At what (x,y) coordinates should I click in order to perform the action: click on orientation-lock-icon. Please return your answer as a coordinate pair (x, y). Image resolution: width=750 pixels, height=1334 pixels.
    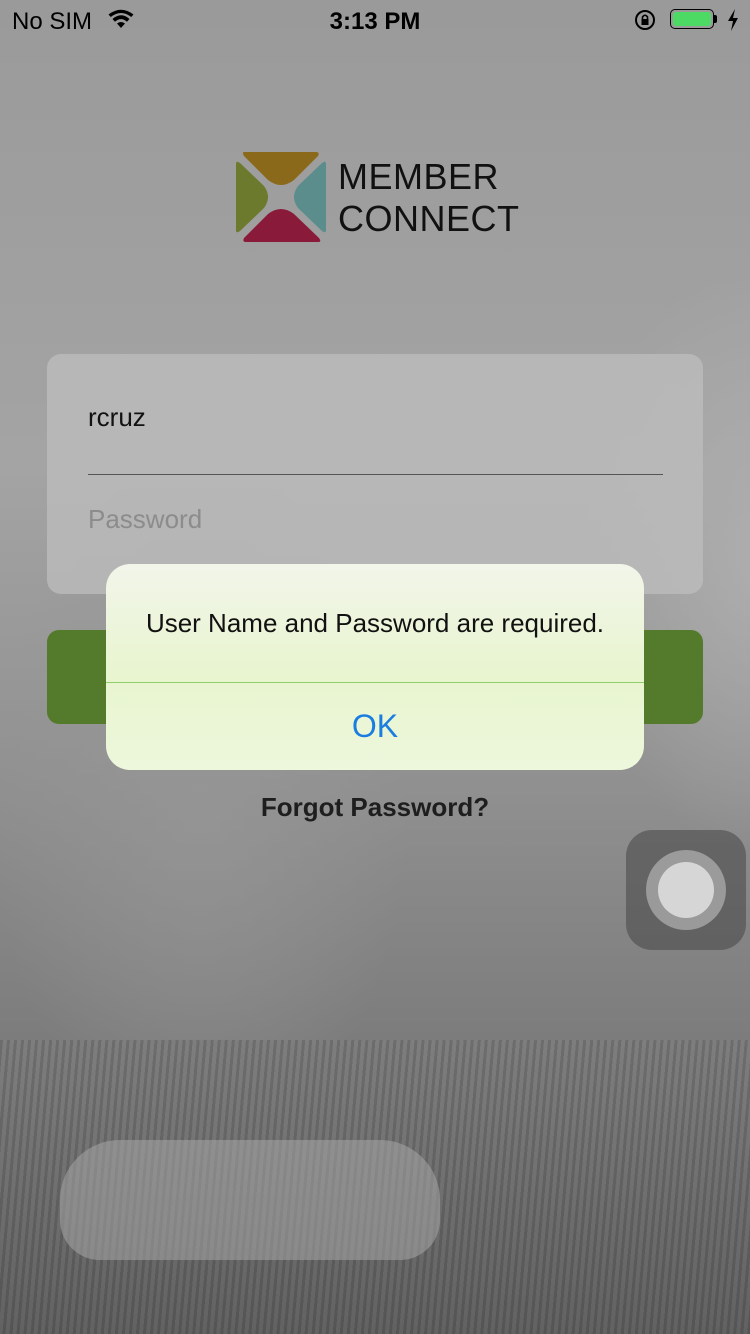
    Looking at the image, I should click on (645, 20).